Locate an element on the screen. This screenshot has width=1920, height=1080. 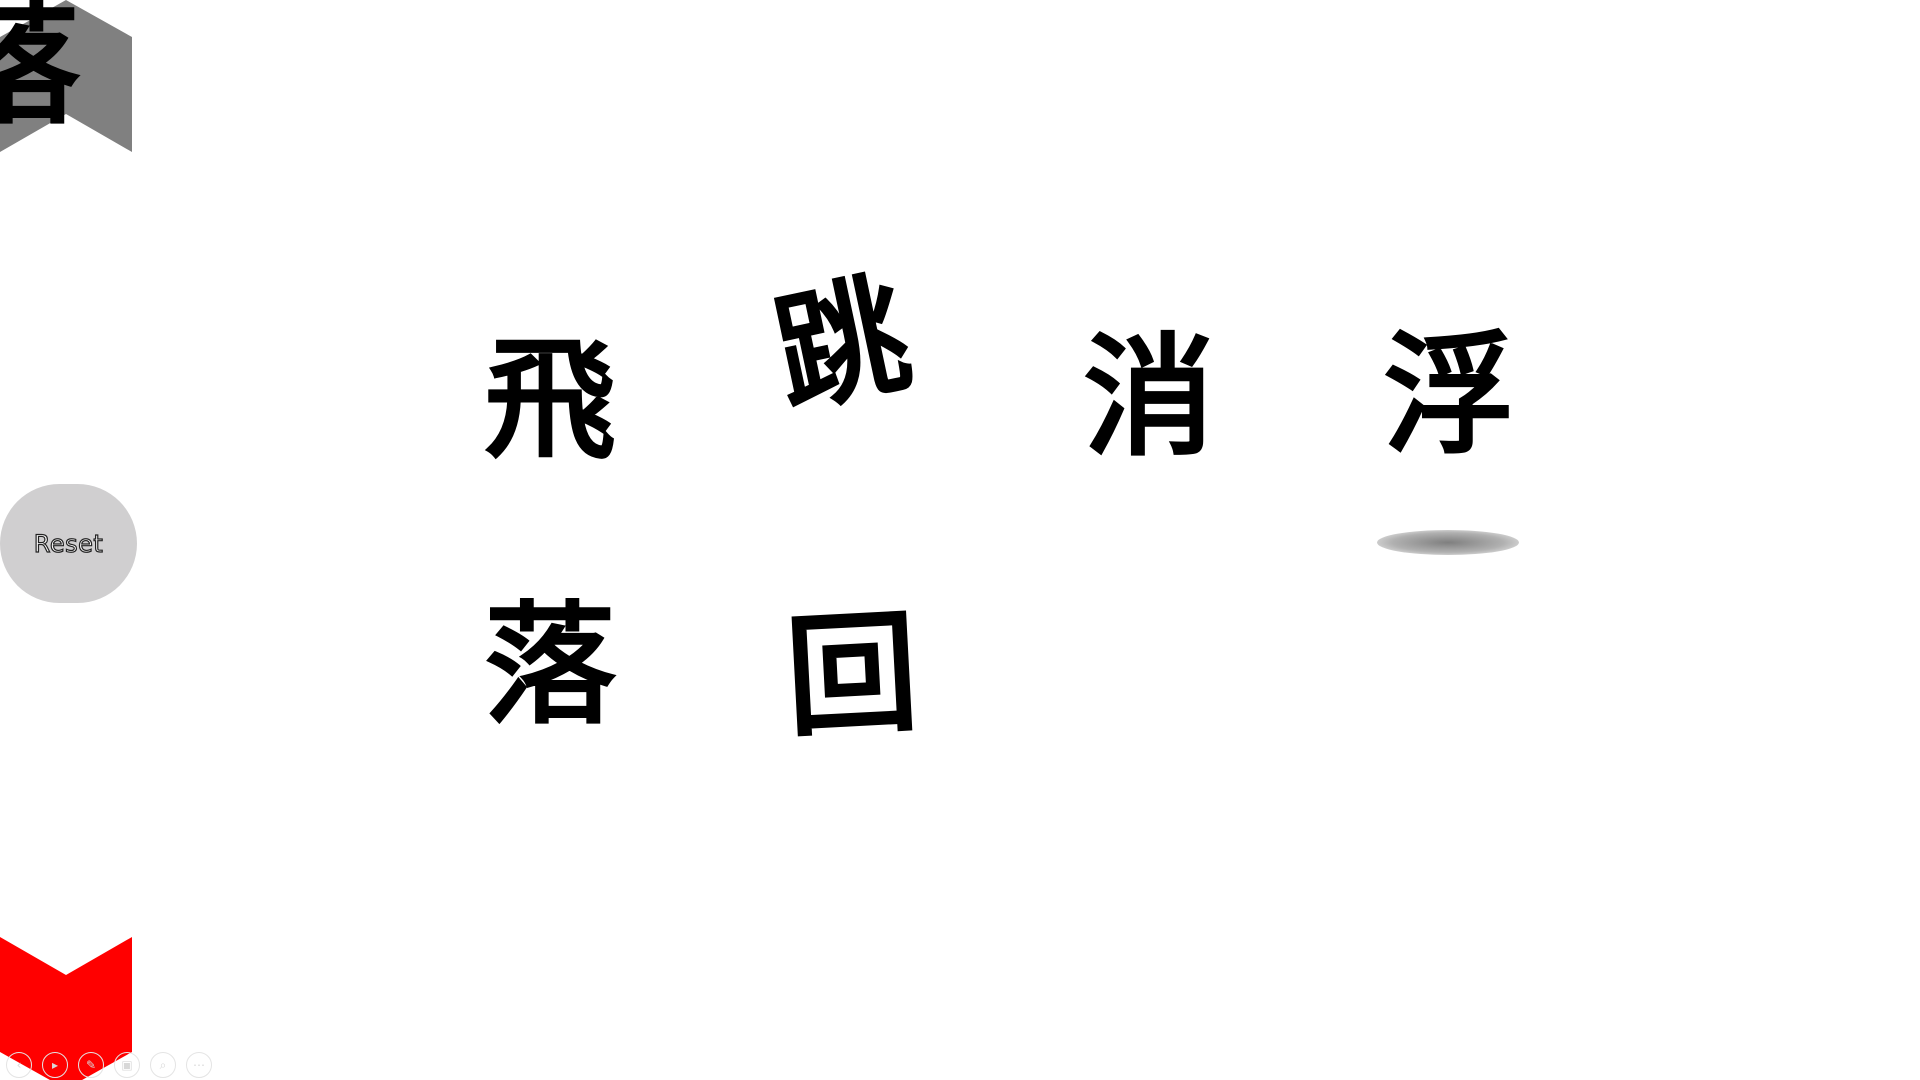
pen-icon: ✎ is located at coordinates (91, 1065).